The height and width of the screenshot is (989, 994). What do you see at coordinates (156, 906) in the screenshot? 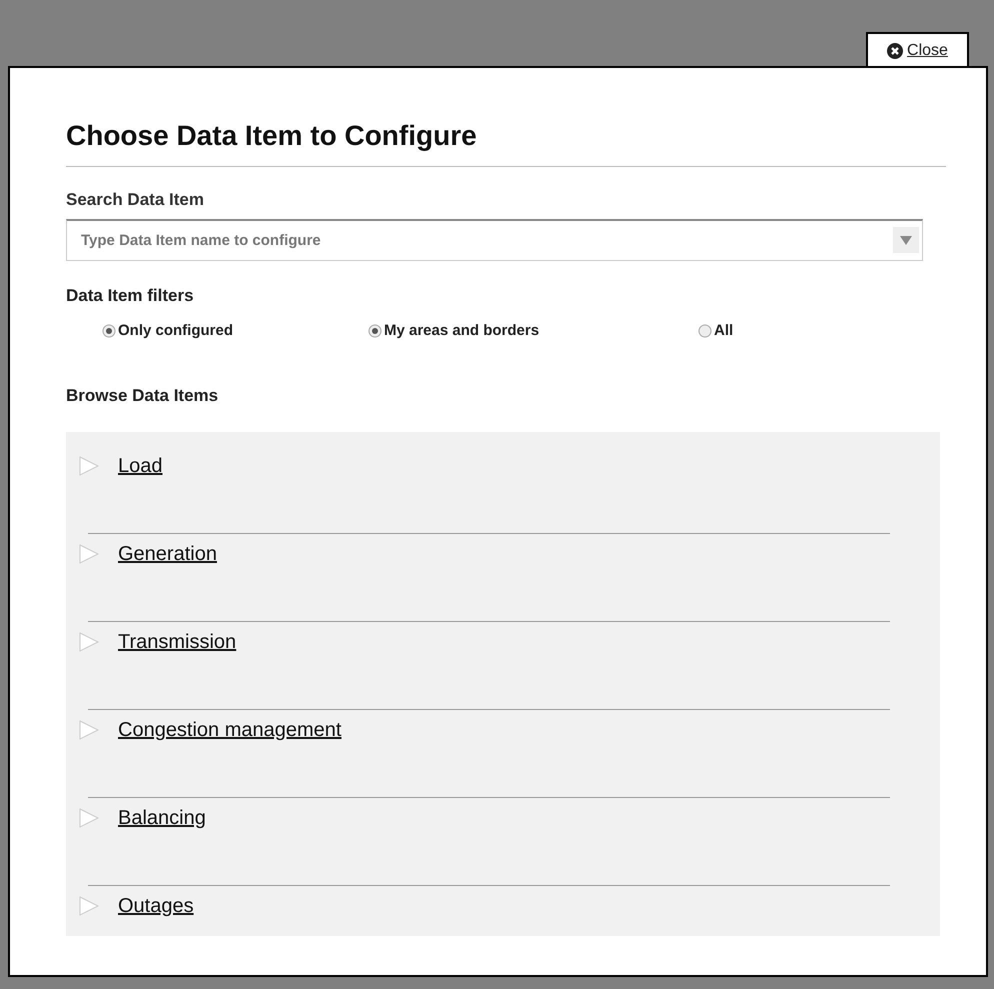
I see `category-link: Outages` at bounding box center [156, 906].